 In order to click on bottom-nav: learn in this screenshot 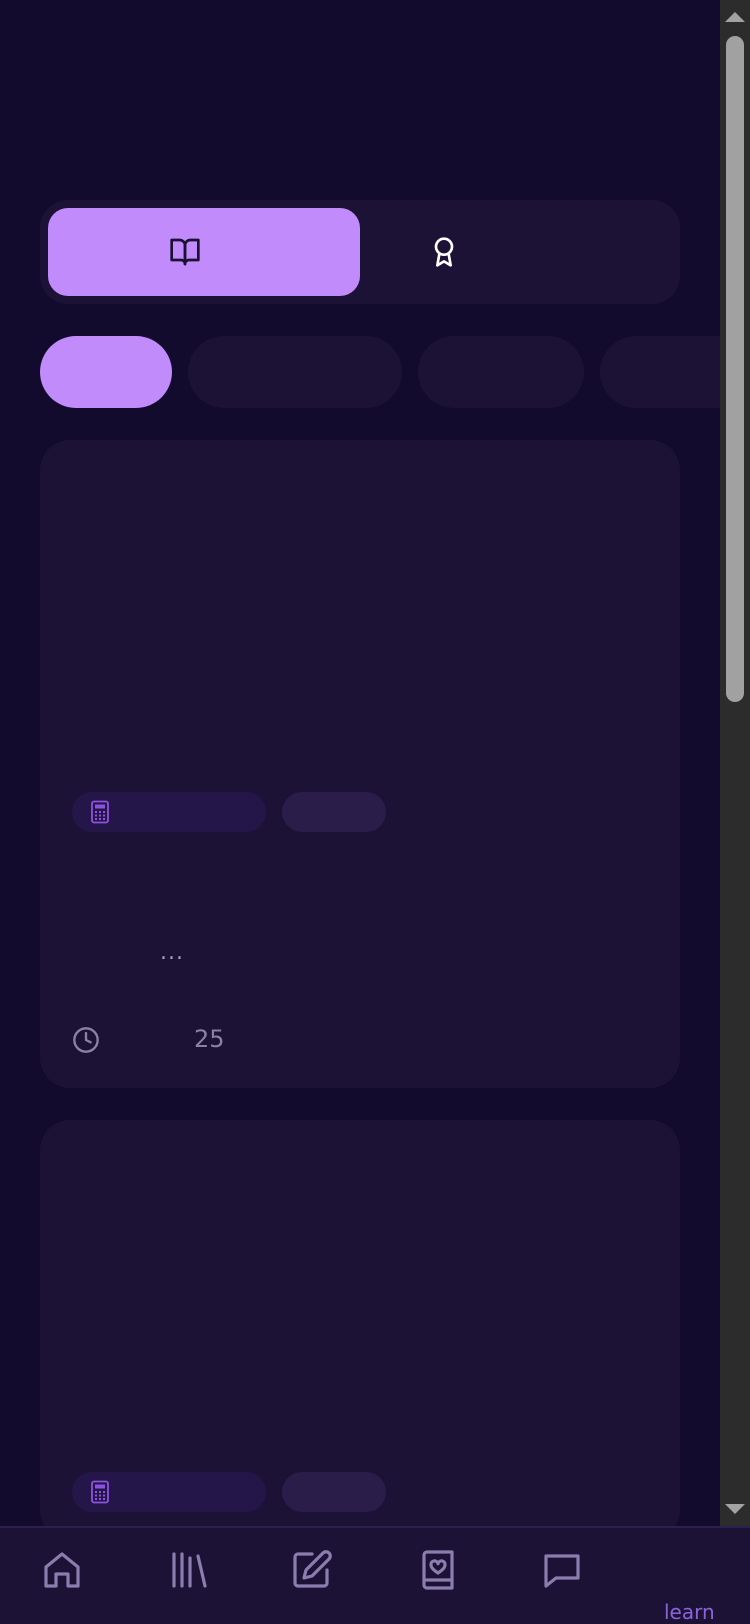, I will do `click(375, 1575)`.